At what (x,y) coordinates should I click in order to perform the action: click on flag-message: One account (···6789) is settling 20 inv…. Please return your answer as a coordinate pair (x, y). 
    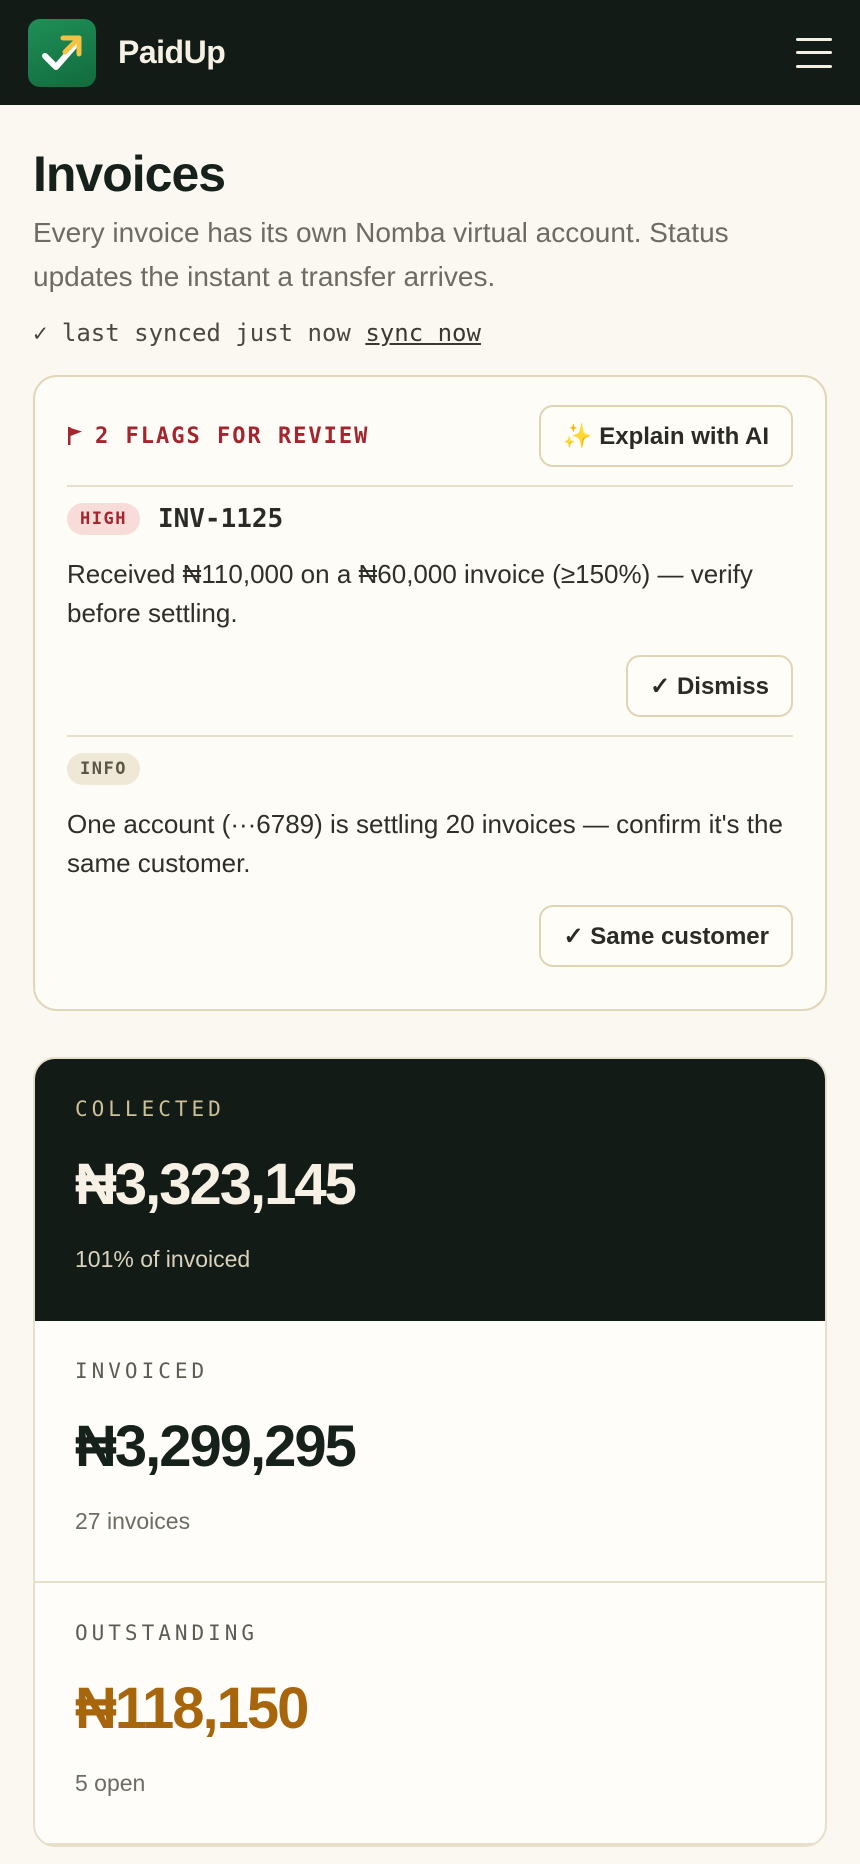
    Looking at the image, I should click on (425, 843).